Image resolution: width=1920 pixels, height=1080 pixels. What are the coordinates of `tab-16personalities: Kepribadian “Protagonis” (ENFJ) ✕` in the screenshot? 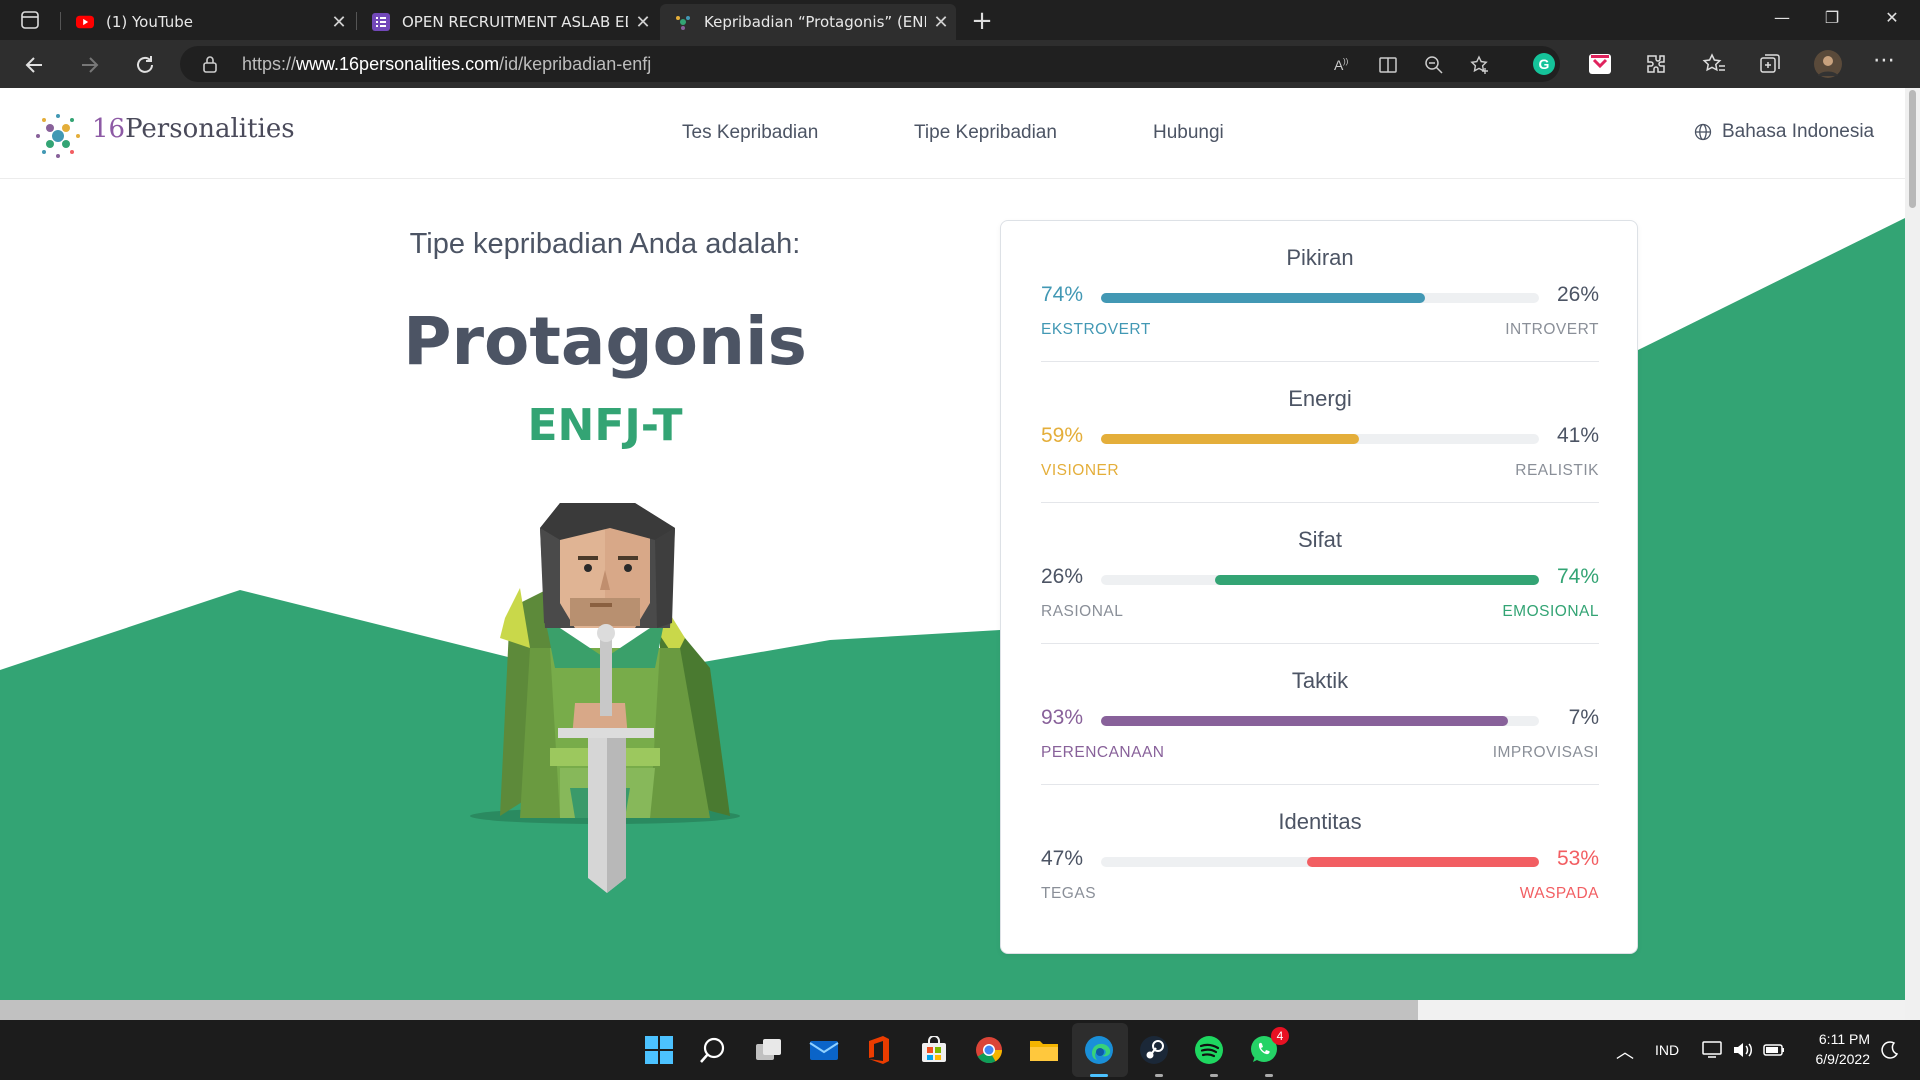 It's located at (808, 22).